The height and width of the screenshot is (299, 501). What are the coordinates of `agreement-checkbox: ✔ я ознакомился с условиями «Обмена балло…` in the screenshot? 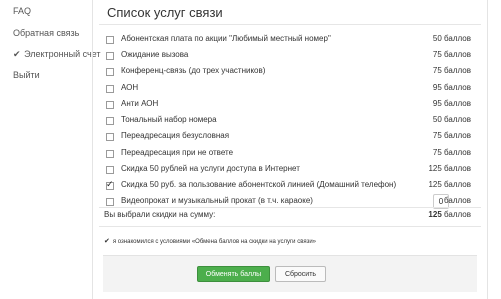 It's located at (210, 241).